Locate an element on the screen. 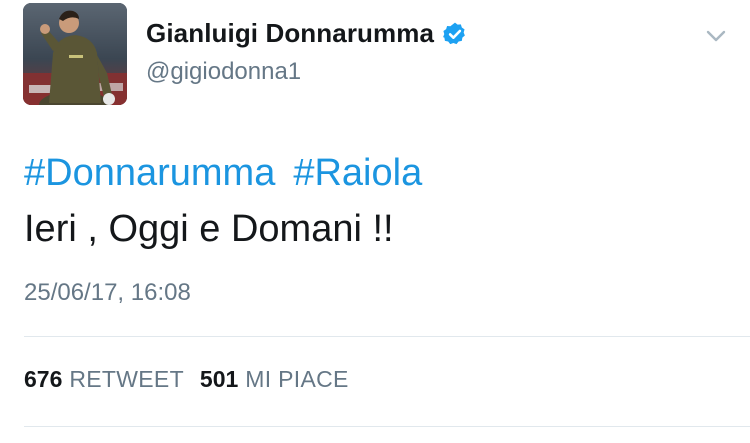 The height and width of the screenshot is (443, 750). retweet-count: 676 is located at coordinates (43, 379).